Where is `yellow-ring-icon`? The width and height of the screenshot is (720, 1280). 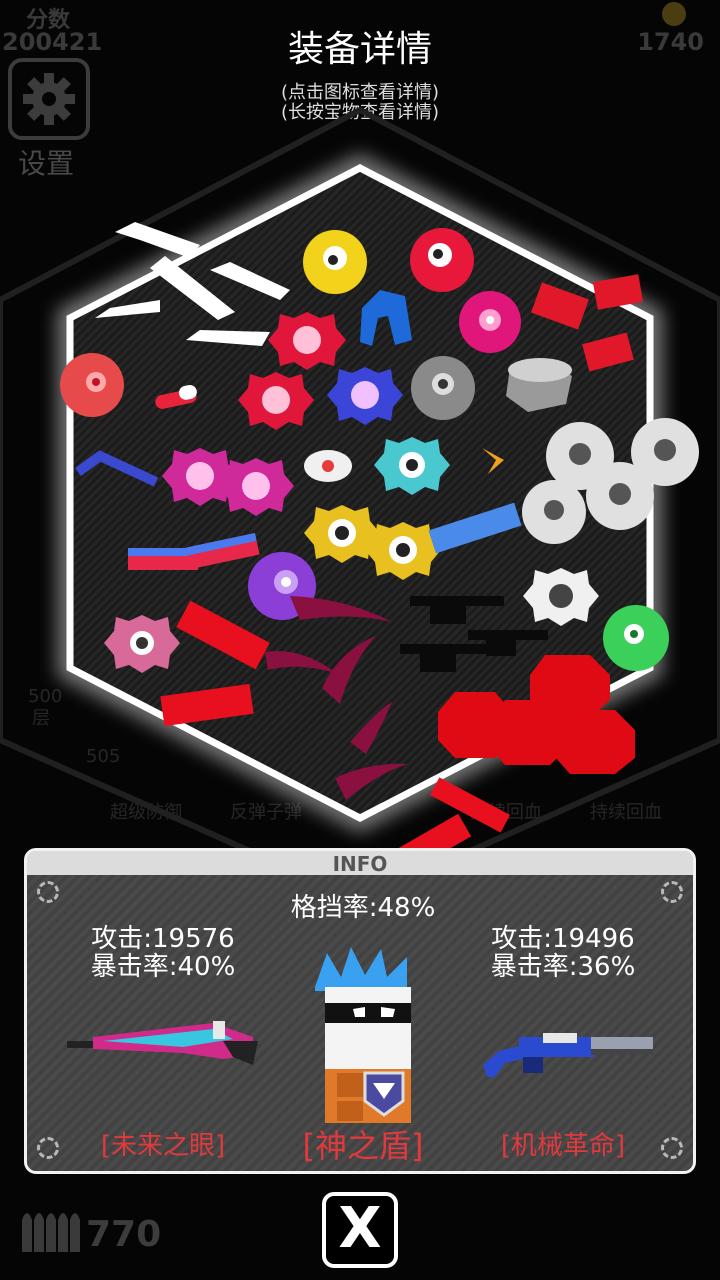 yellow-ring-icon is located at coordinates (335, 262).